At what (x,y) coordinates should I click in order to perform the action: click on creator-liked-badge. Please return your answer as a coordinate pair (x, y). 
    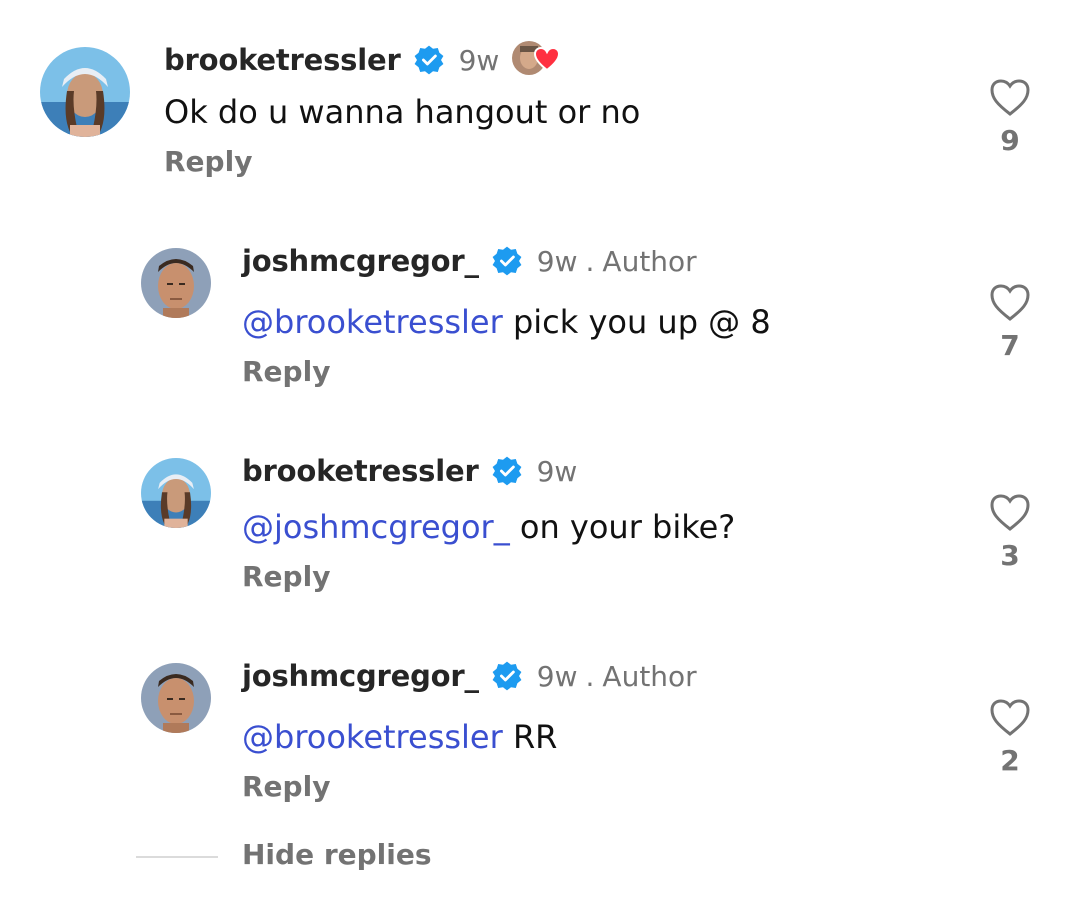
    Looking at the image, I should click on (536, 60).